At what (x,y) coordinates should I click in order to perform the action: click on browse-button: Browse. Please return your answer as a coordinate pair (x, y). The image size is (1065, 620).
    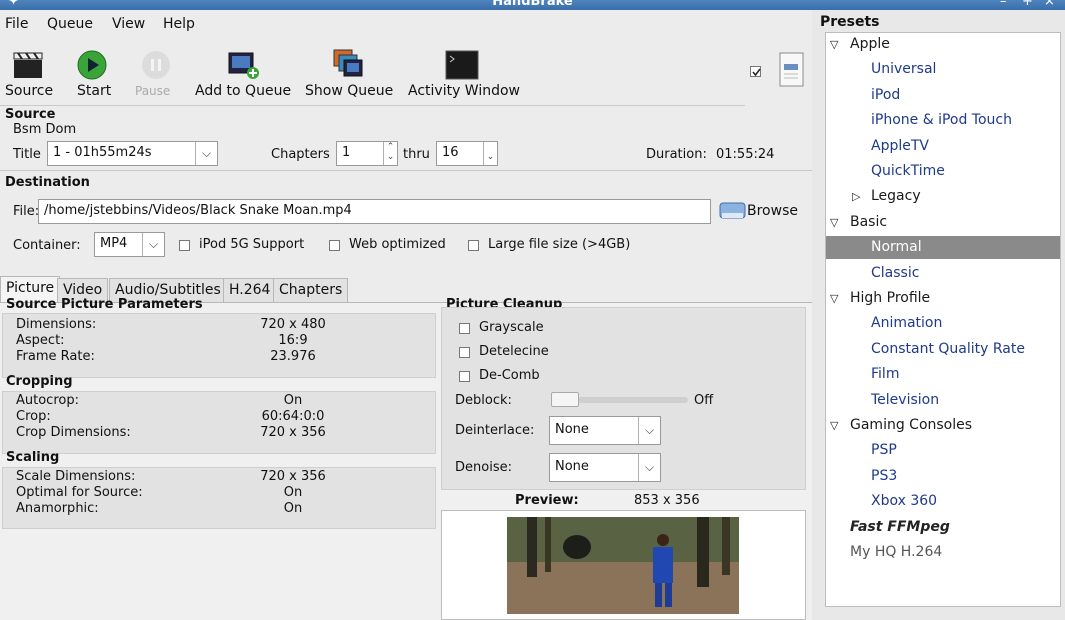
    Looking at the image, I should click on (772, 211).